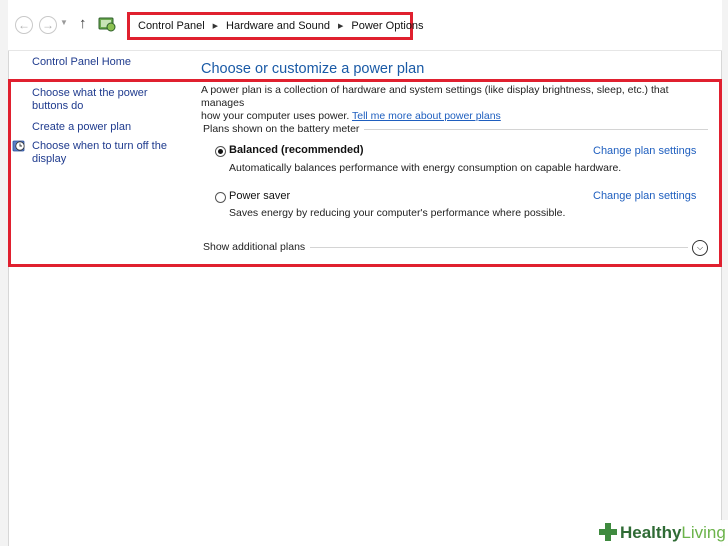 Image resolution: width=728 pixels, height=546 pixels. What do you see at coordinates (296, 150) in the screenshot?
I see `plan-balanced-name: Balanced (recommended)` at bounding box center [296, 150].